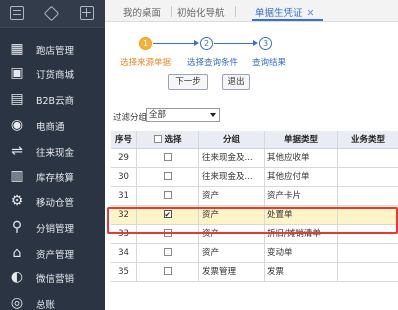 The height and width of the screenshot is (310, 398). Describe the element at coordinates (124, 215) in the screenshot. I see `row-num: 32` at that location.